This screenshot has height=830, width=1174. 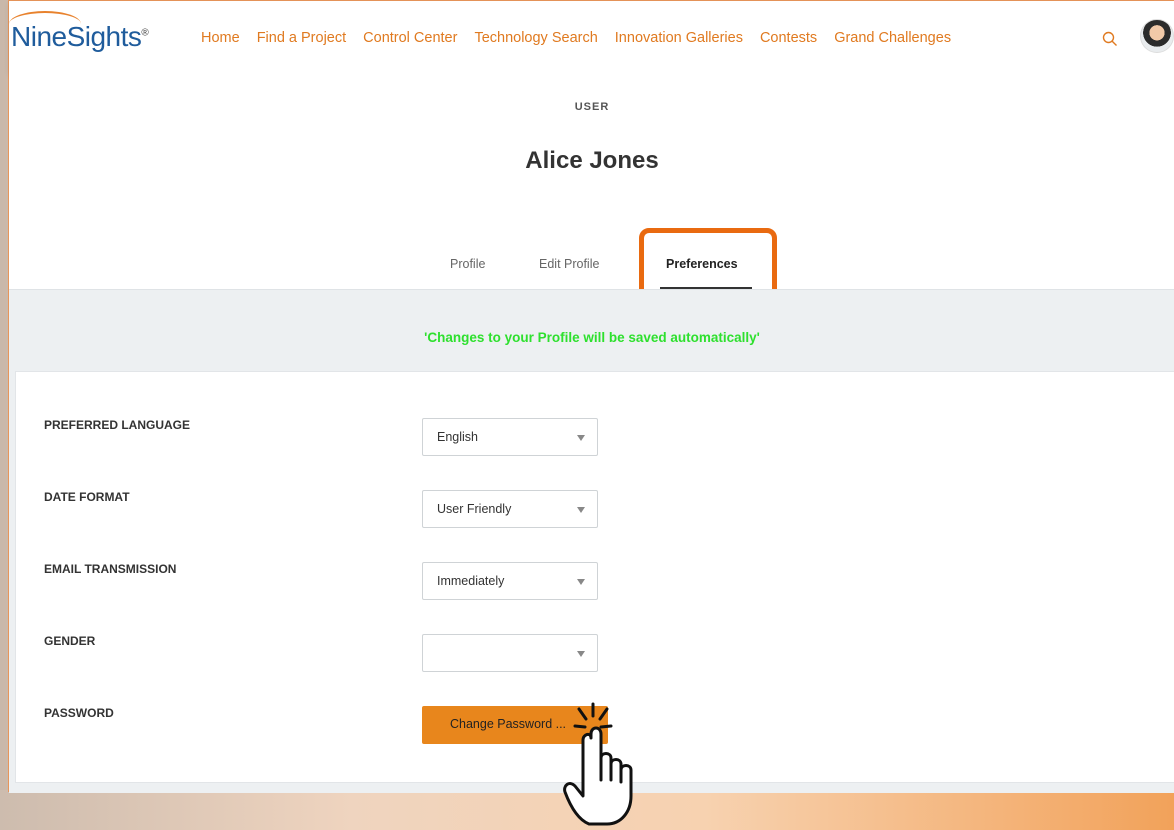 I want to click on date-format-select: User Friendly, so click(x=510, y=509).